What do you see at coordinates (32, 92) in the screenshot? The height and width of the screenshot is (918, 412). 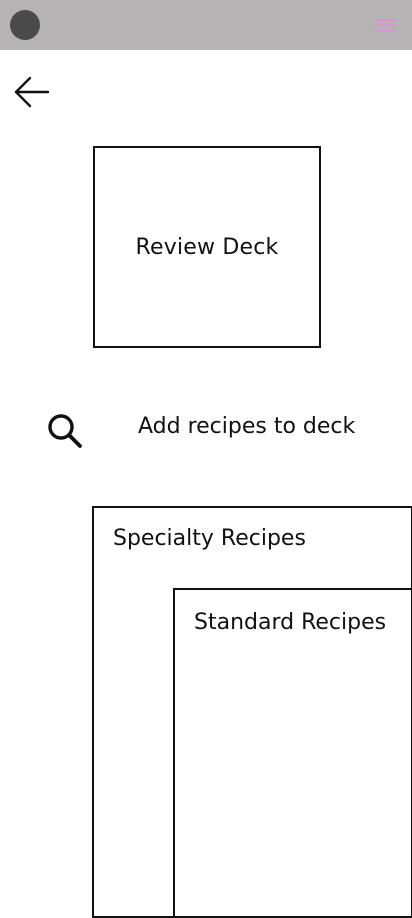 I see `arrow-left-icon` at bounding box center [32, 92].